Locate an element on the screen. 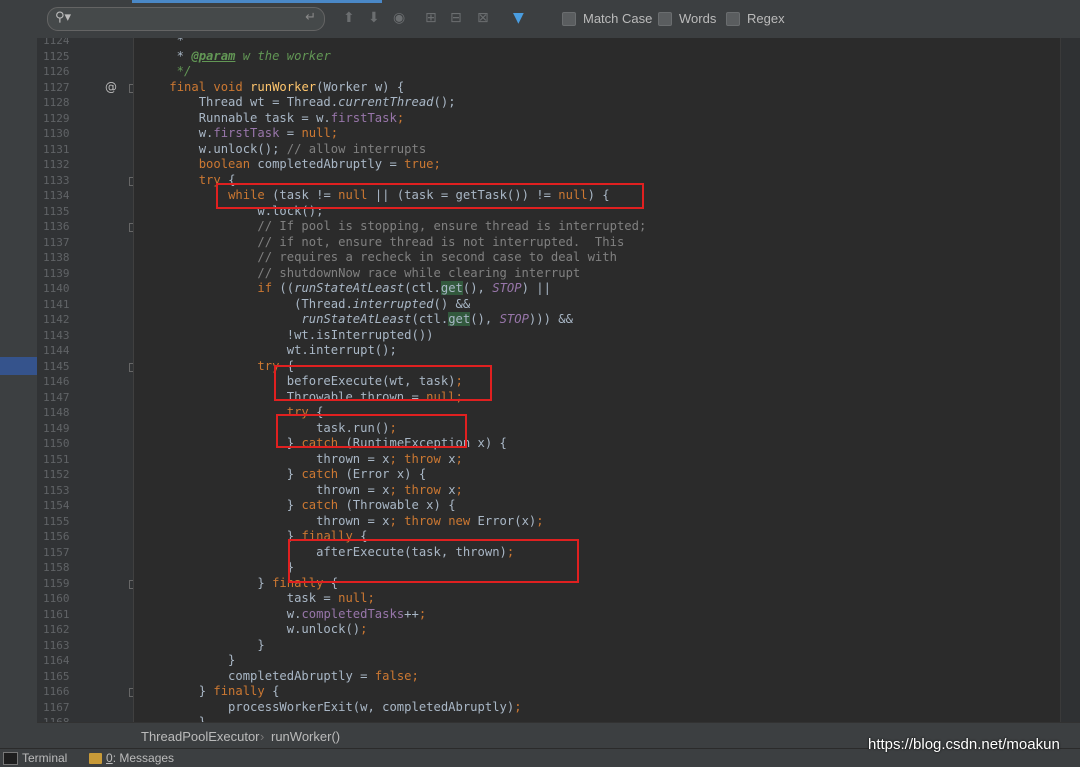 The image size is (1080, 767). match-case-option: Match Case is located at coordinates (607, 18).